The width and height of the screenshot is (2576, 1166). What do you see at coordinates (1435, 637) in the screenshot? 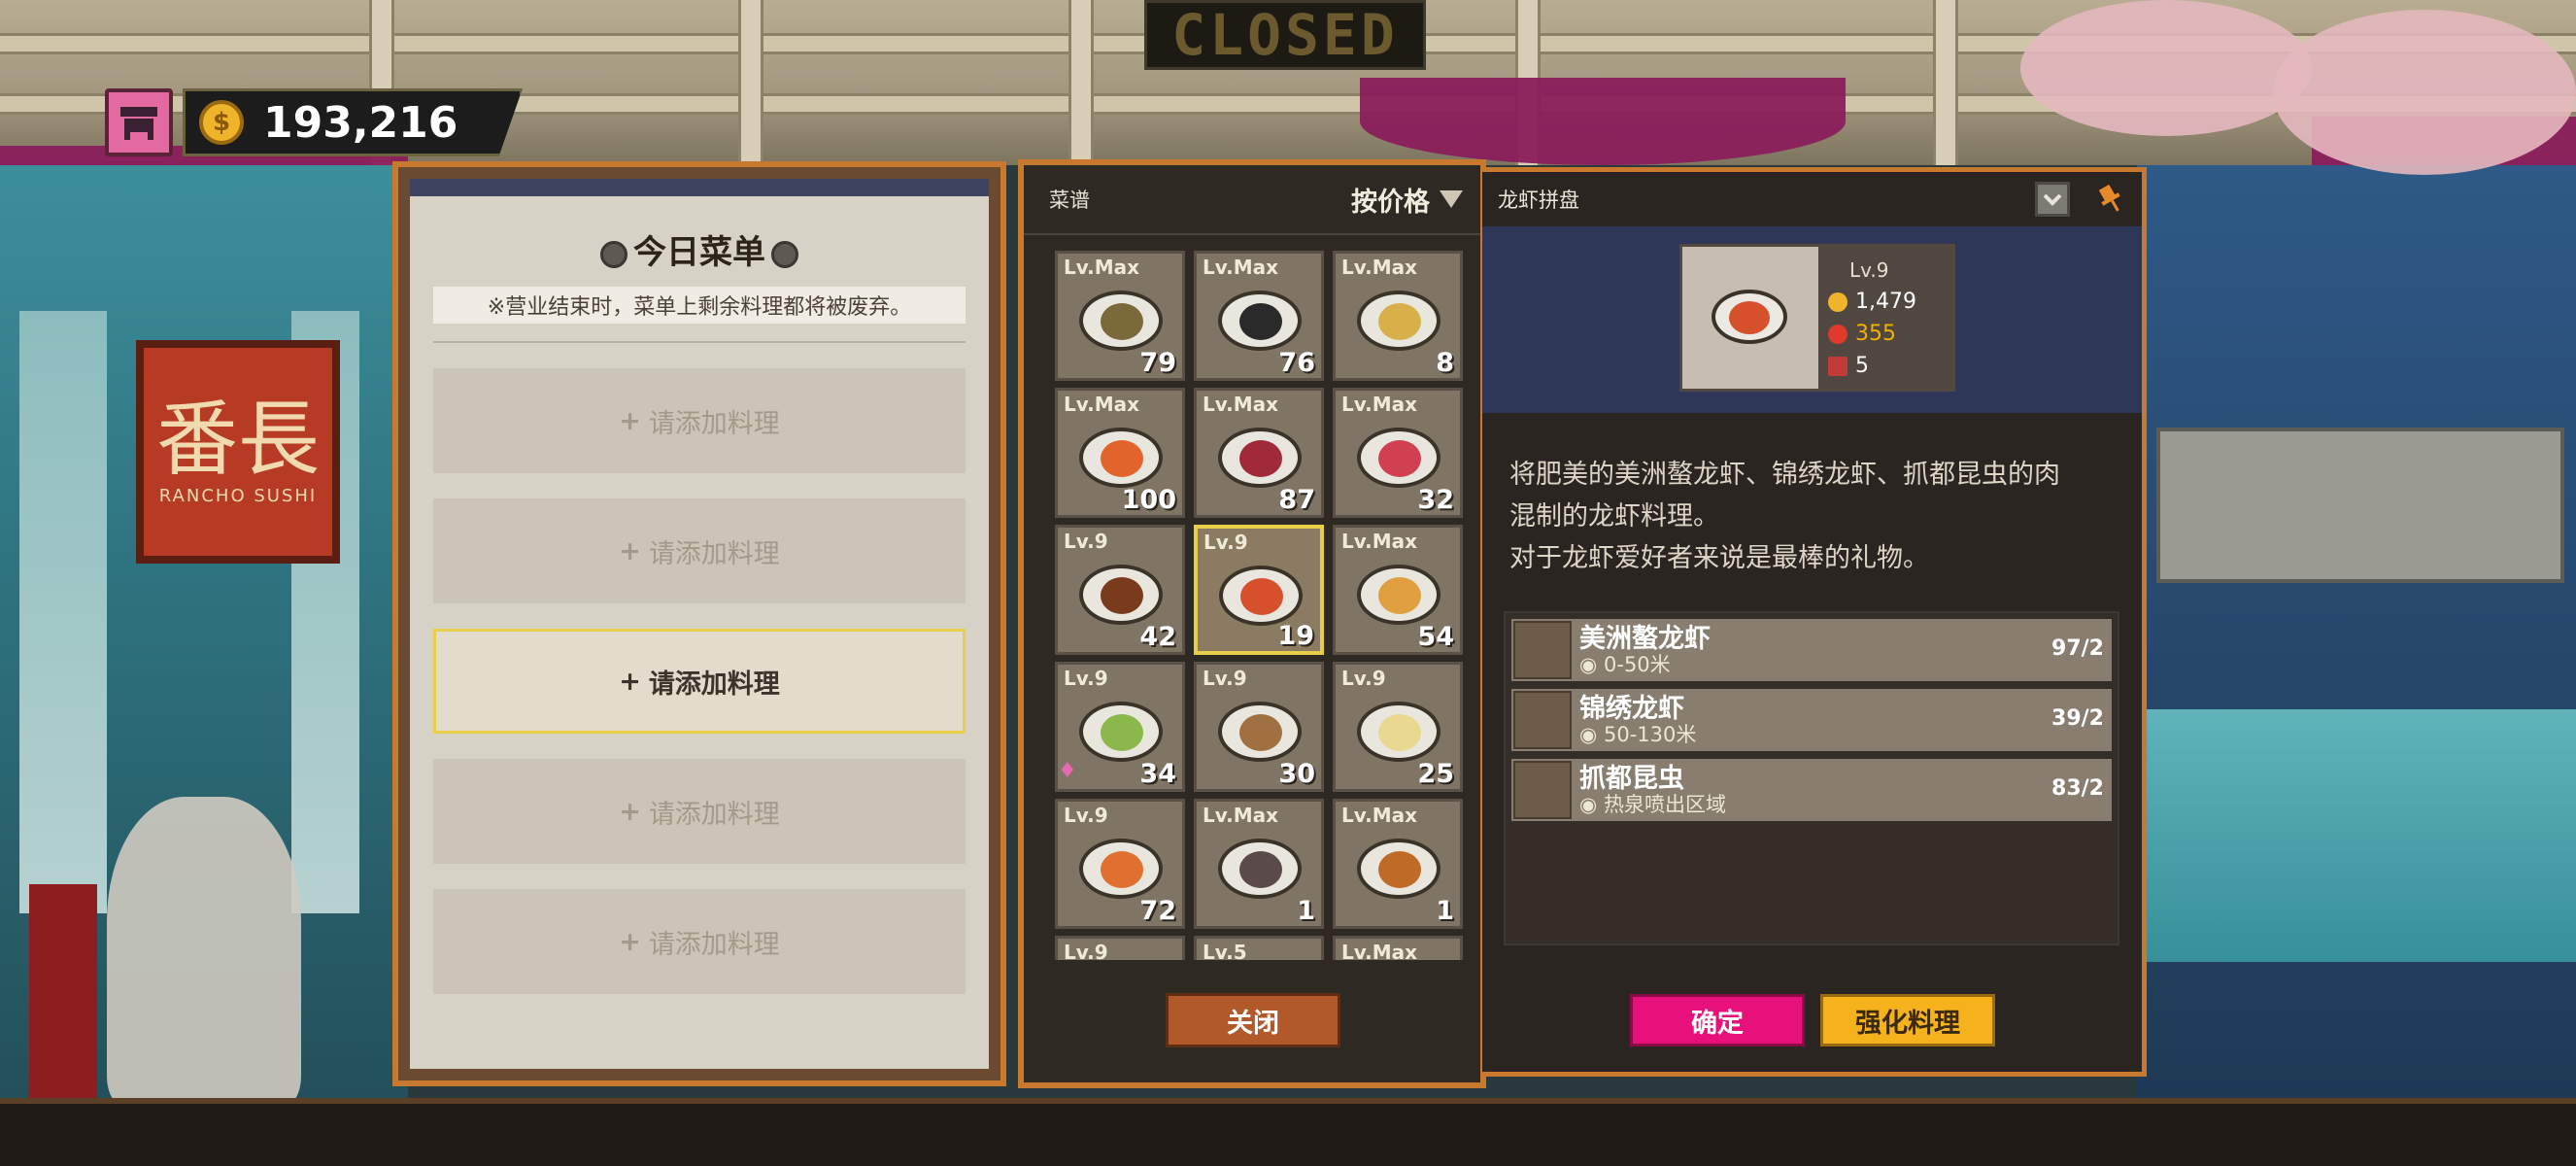
I see `recipe-count: 54` at bounding box center [1435, 637].